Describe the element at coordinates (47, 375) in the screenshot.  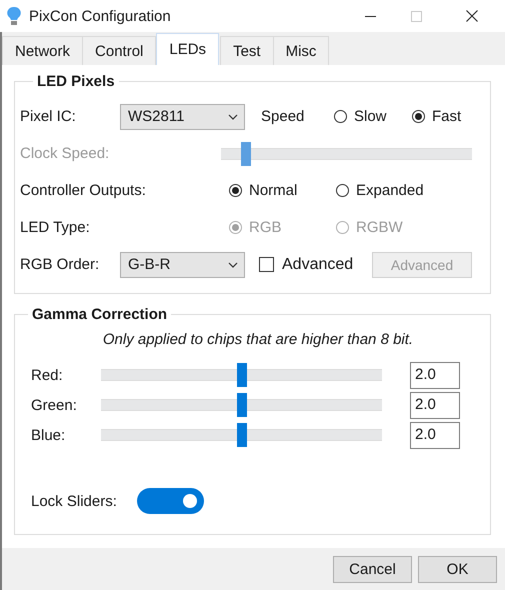
I see `field-label: Red:` at that location.